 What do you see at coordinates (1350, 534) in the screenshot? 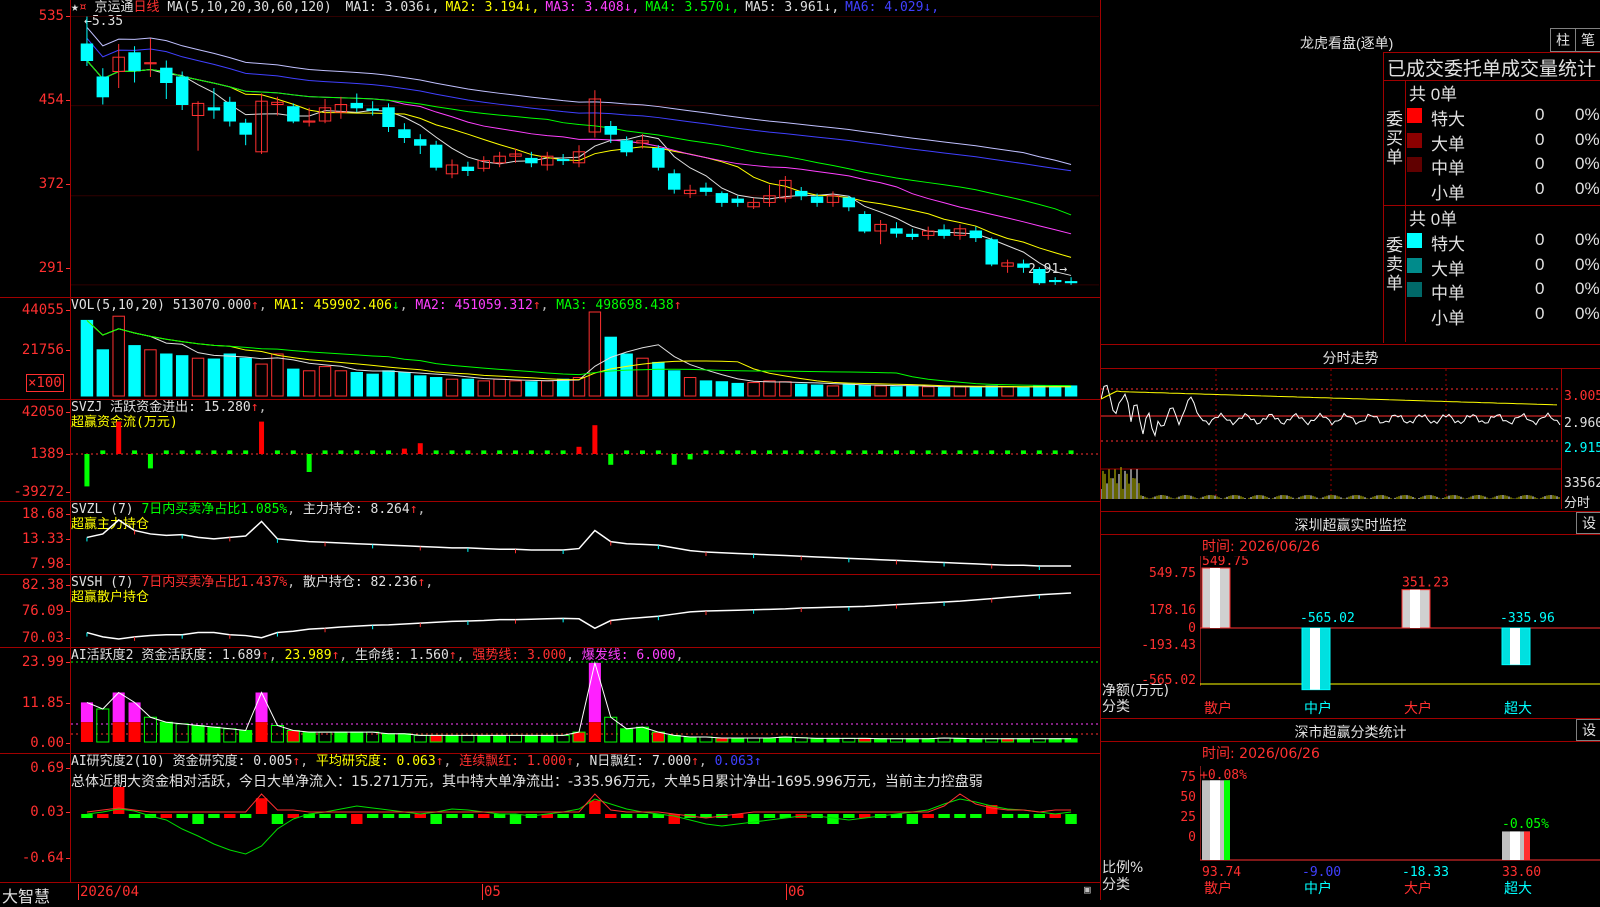
I see `monitor-title-line` at bounding box center [1350, 534].